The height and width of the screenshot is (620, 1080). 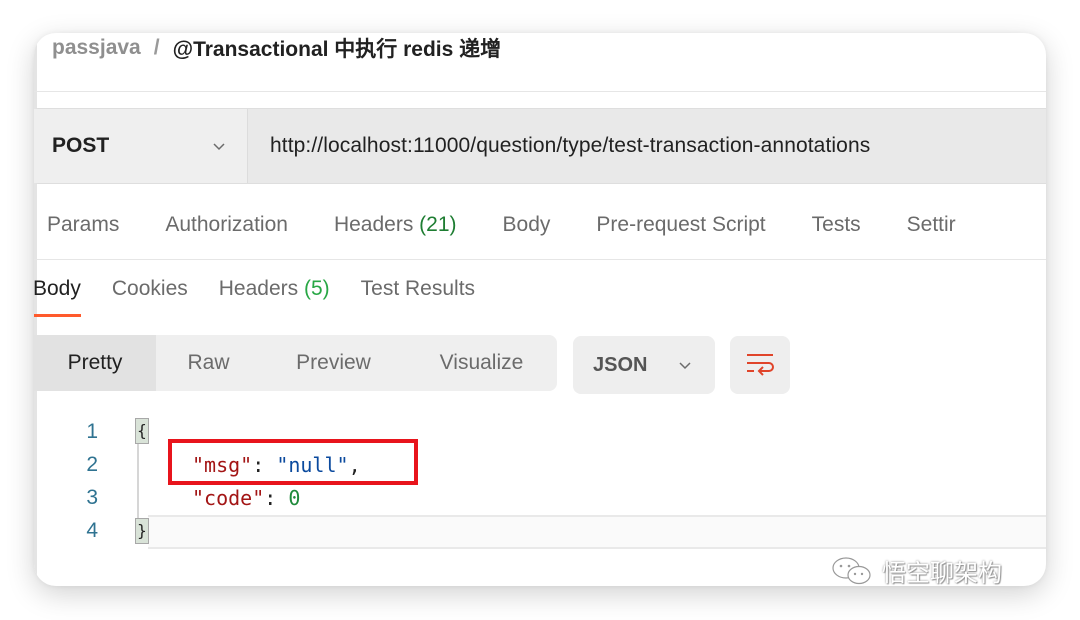 I want to click on tab-test-results: Test Results, so click(x=418, y=289).